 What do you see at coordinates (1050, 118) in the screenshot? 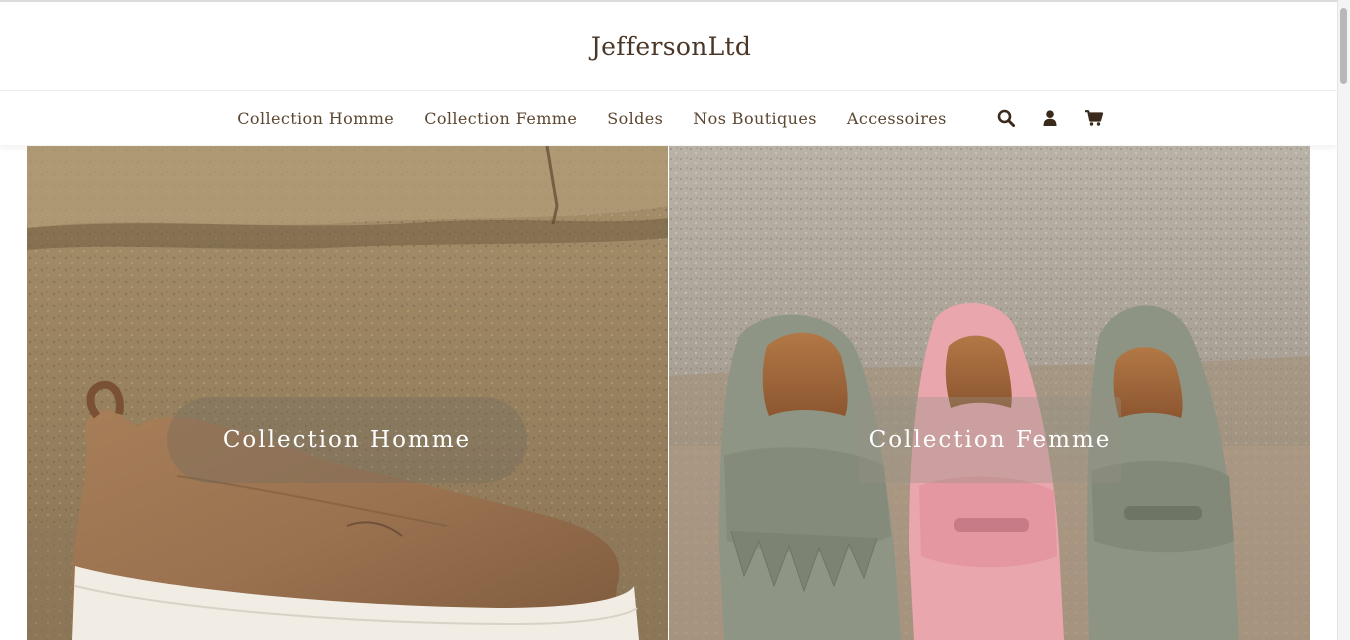
I see `user-icon` at bounding box center [1050, 118].